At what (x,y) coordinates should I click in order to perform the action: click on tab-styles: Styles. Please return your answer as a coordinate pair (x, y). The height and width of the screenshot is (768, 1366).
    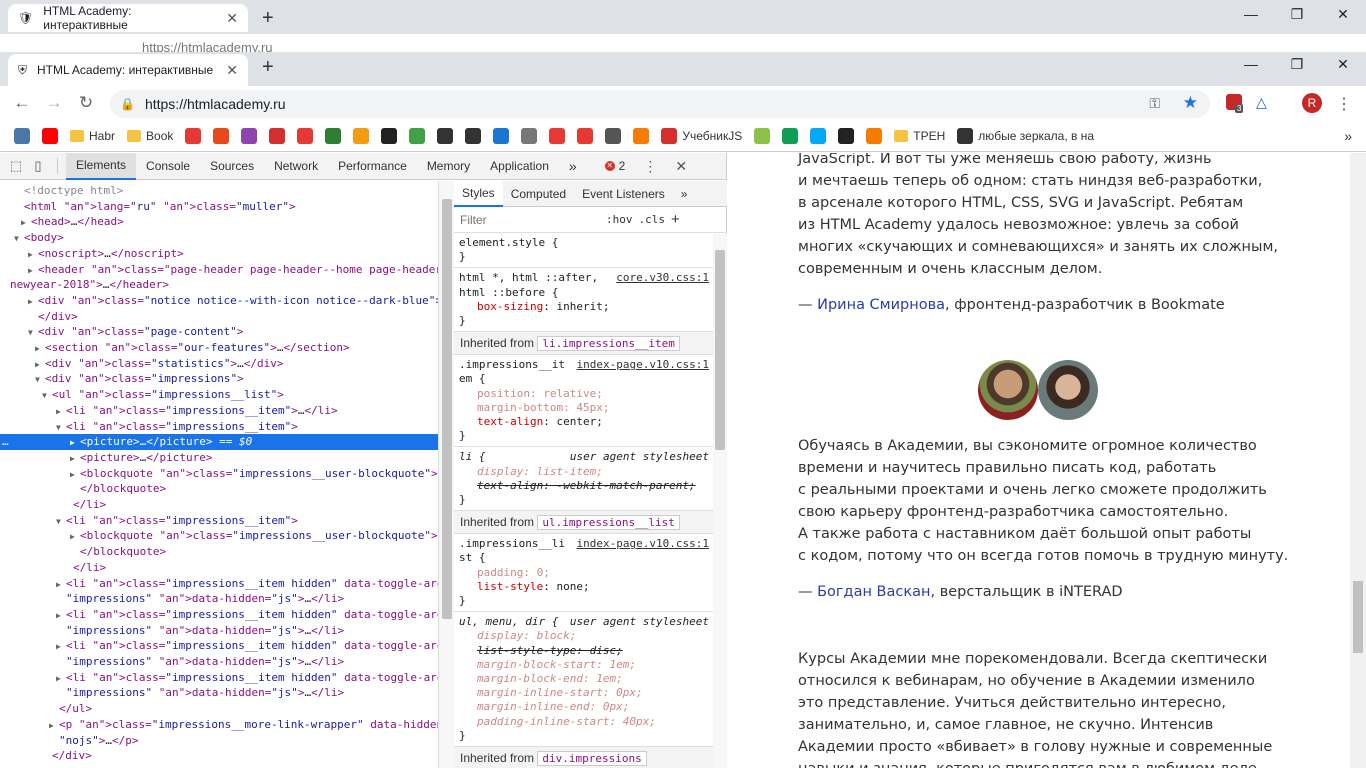
    Looking at the image, I should click on (478, 194).